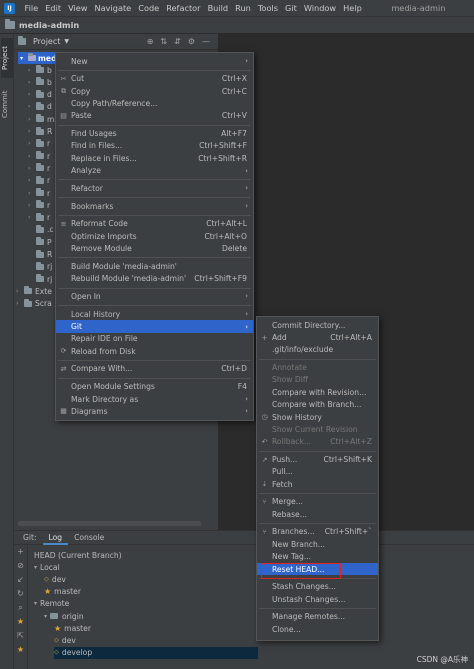  I want to click on menu-item-local-history: Local History ›, so click(154, 314).